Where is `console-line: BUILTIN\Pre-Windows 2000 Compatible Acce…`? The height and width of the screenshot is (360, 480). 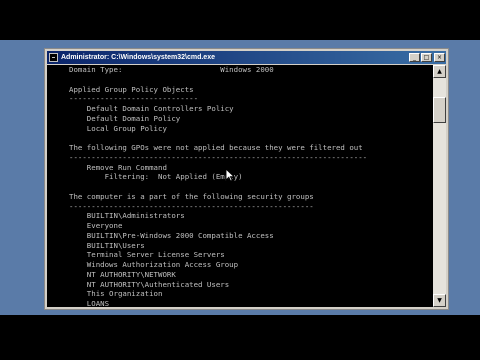 console-line: BUILTIN\Pre-Windows 2000 Compatible Acce… is located at coordinates (171, 235).